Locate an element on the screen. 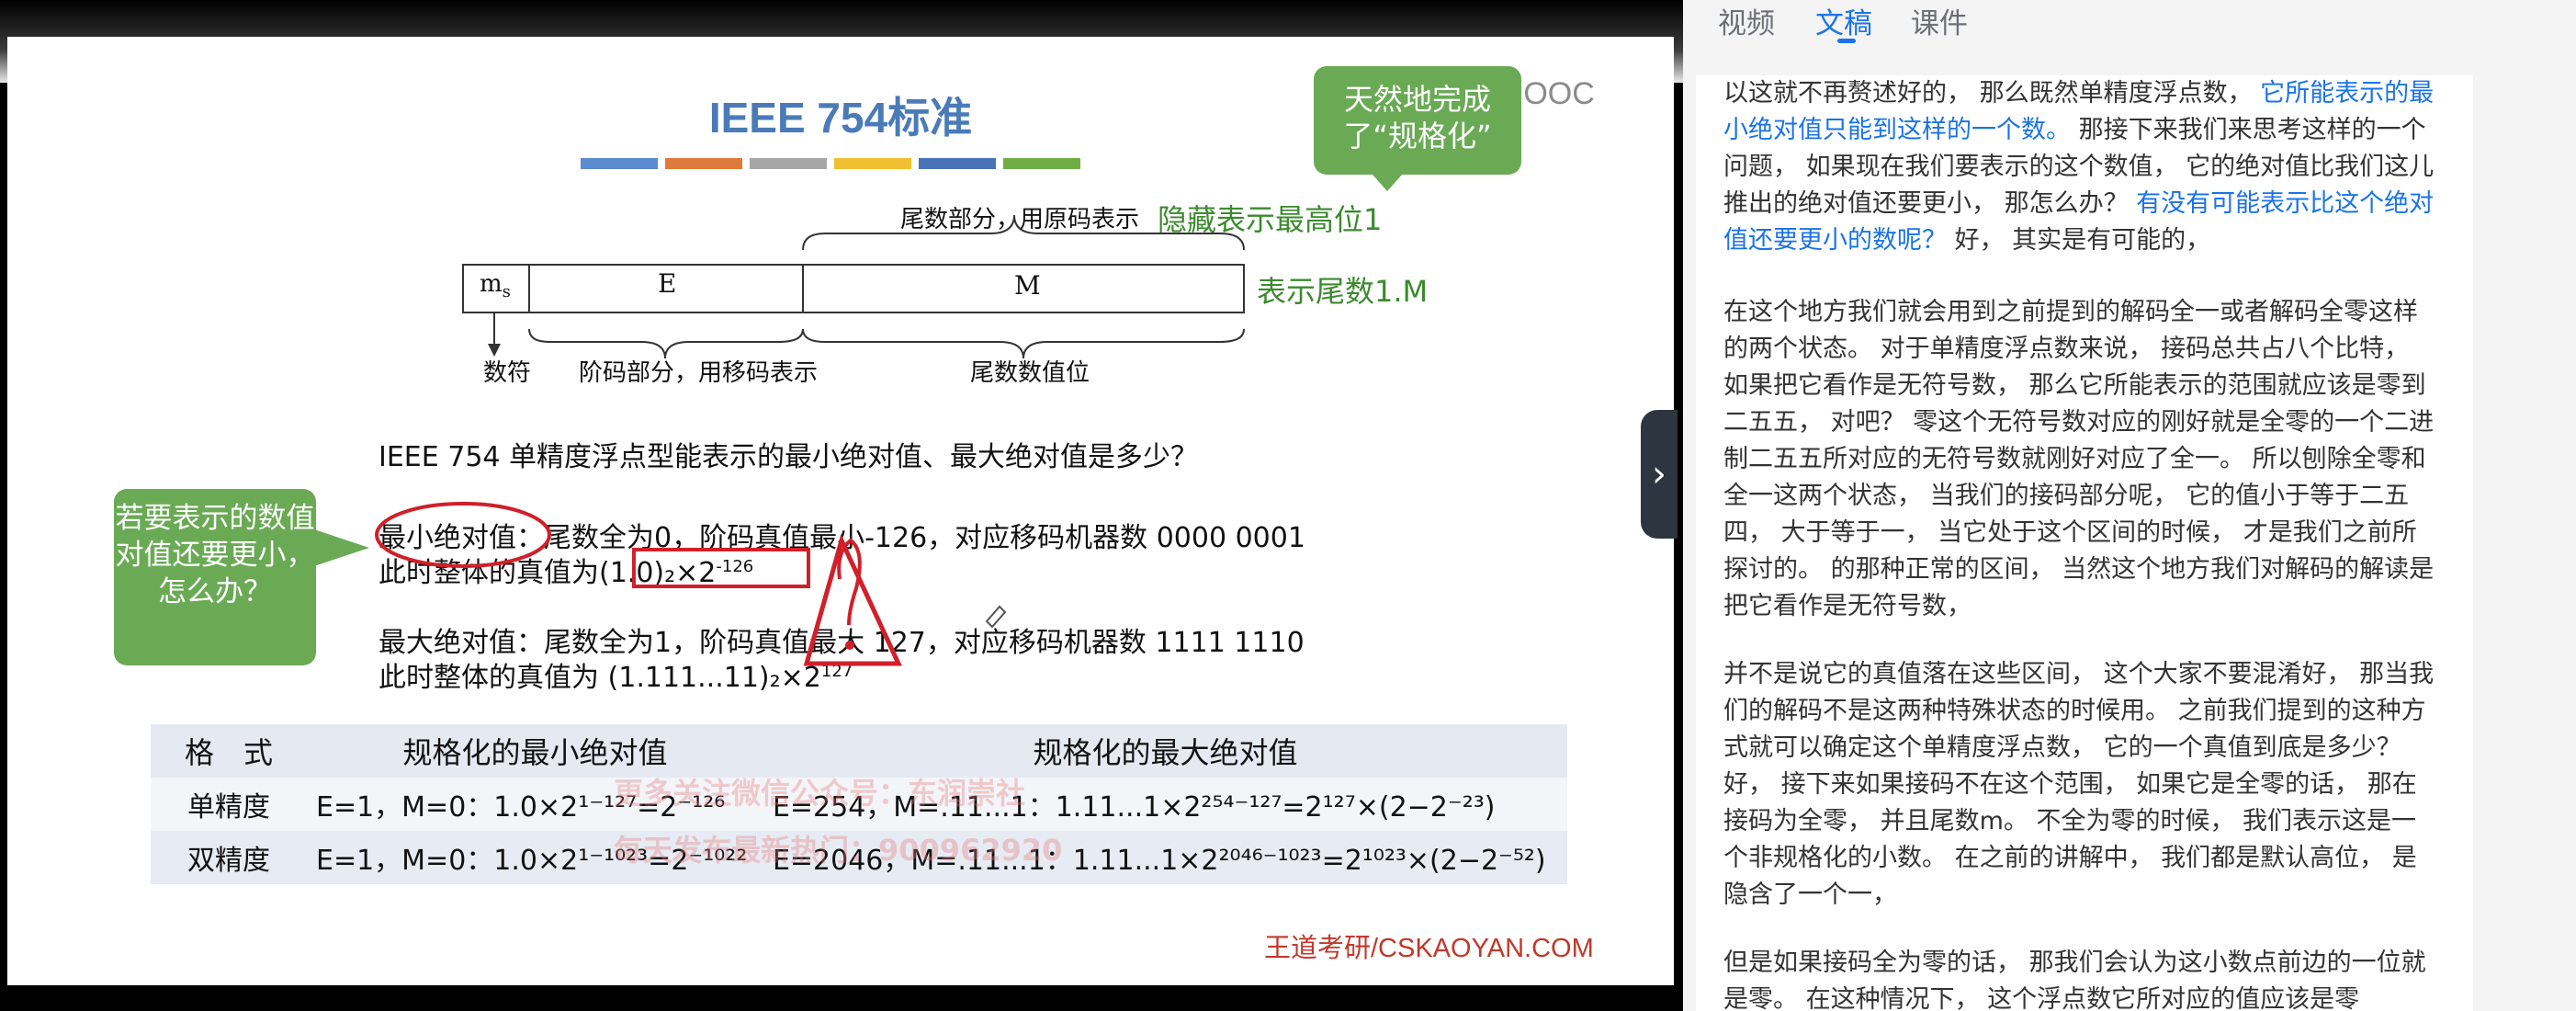 The height and width of the screenshot is (1011, 2576). chevron-right-icon: › is located at coordinates (1659, 474).